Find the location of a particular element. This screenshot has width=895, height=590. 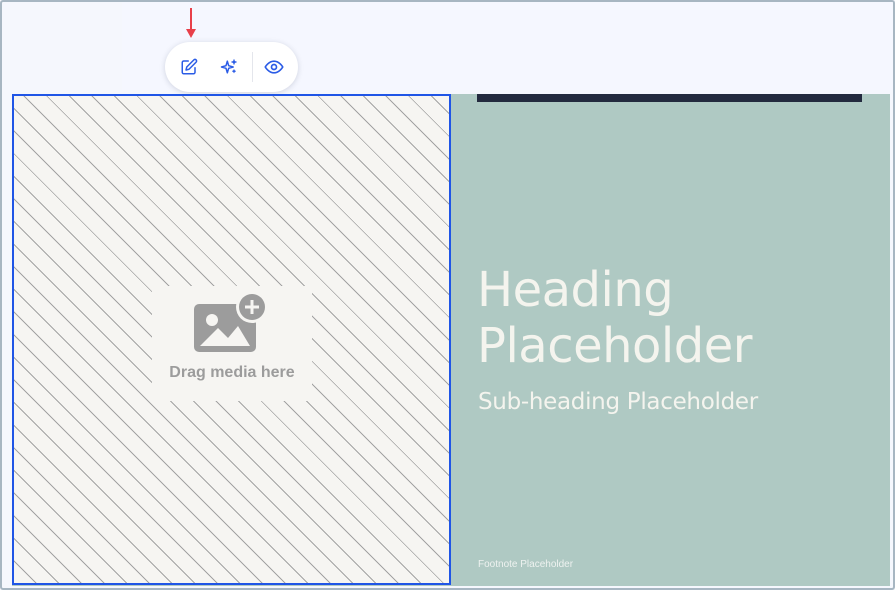

add-image-icon is located at coordinates (231, 322).